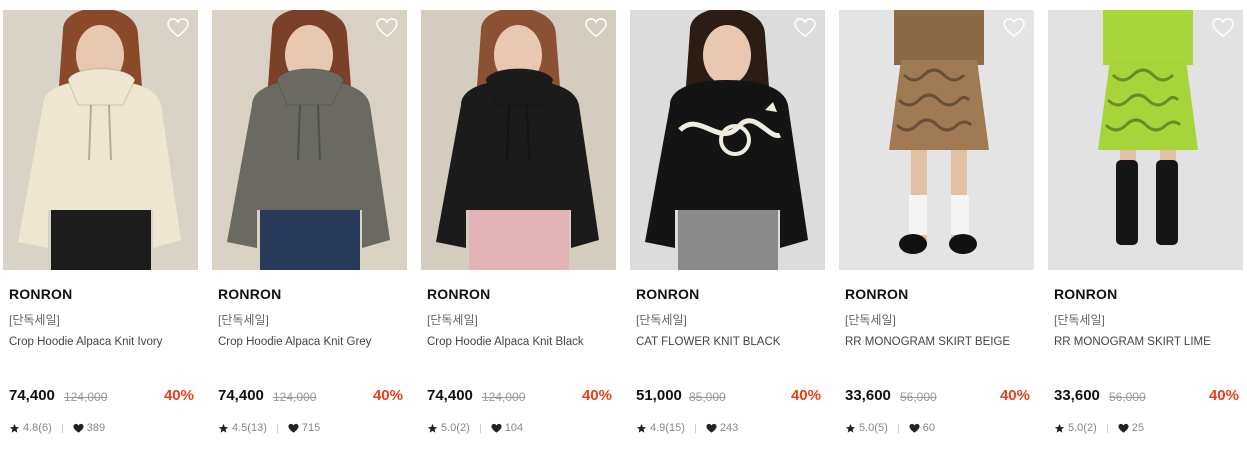 The image size is (1247, 470). Describe the element at coordinates (475, 428) in the screenshot. I see `product-meta: 5.0(2) 104` at that location.